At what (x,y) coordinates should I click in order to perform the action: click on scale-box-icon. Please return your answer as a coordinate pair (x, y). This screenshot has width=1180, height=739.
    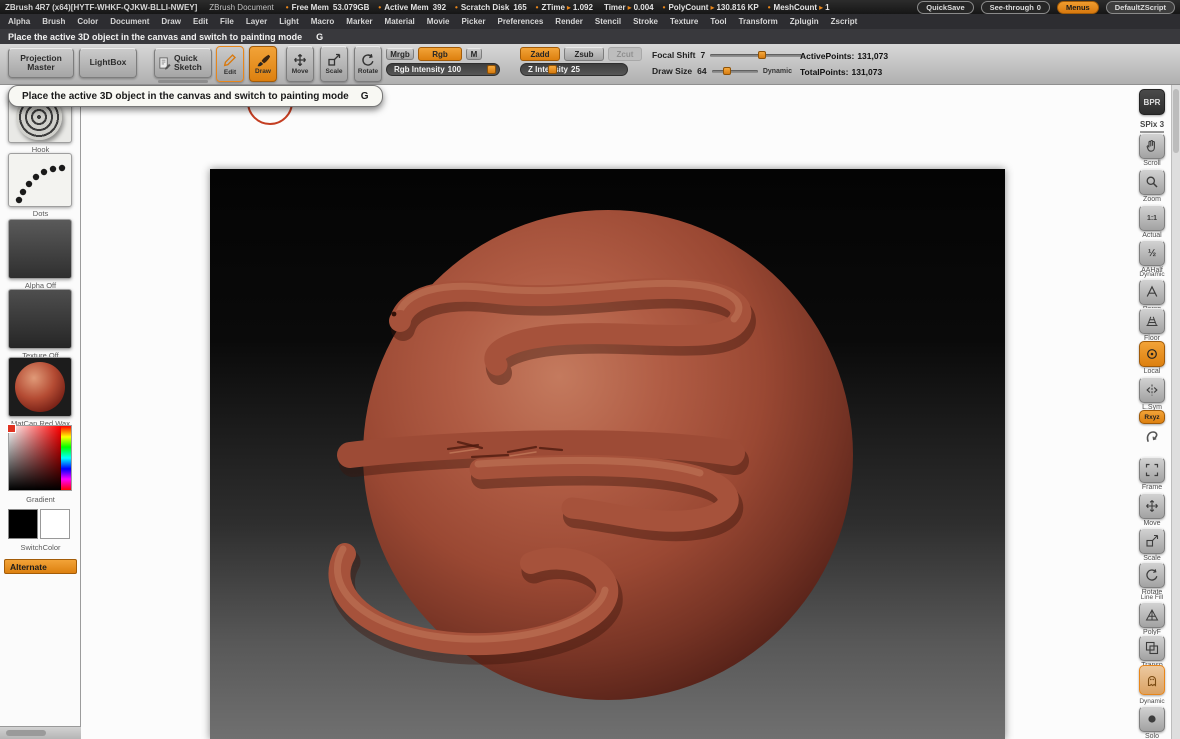
    Looking at the image, I should click on (334, 60).